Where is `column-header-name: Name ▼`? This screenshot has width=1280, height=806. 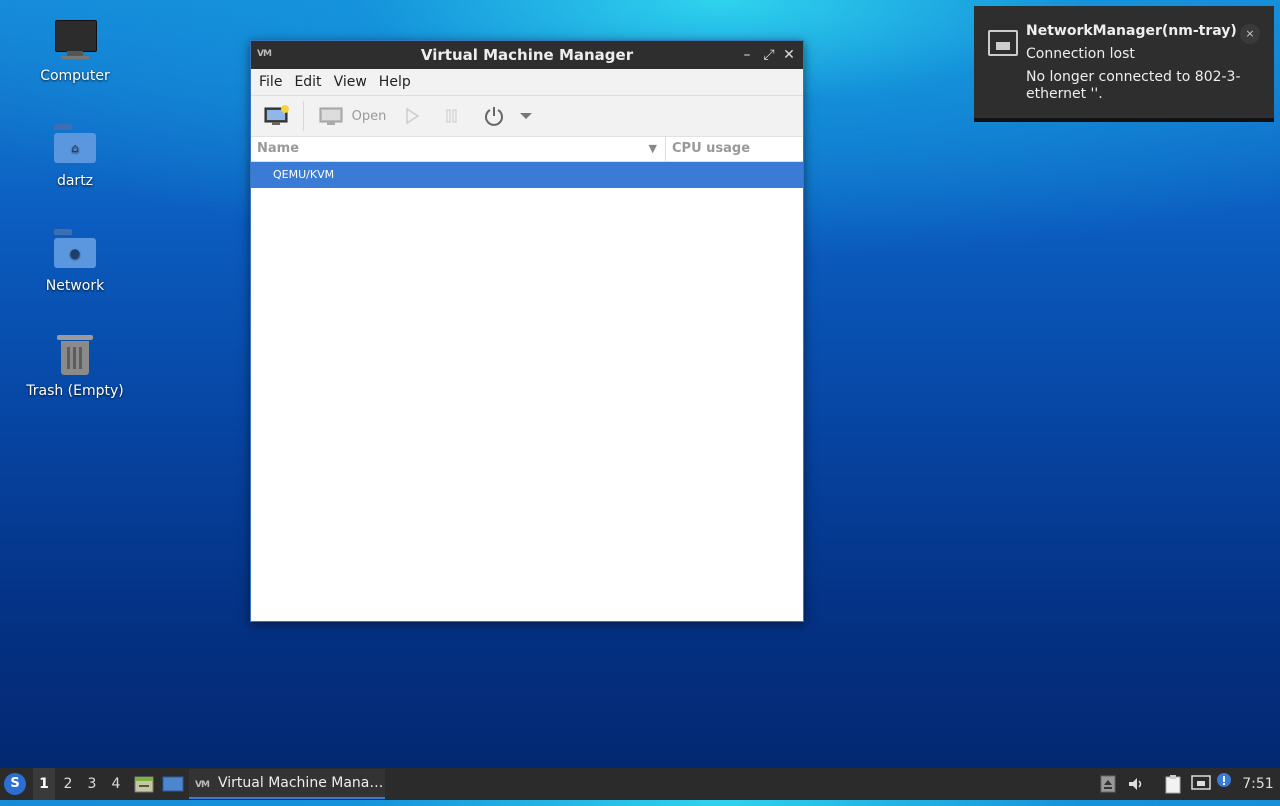 column-header-name: Name ▼ is located at coordinates (458, 149).